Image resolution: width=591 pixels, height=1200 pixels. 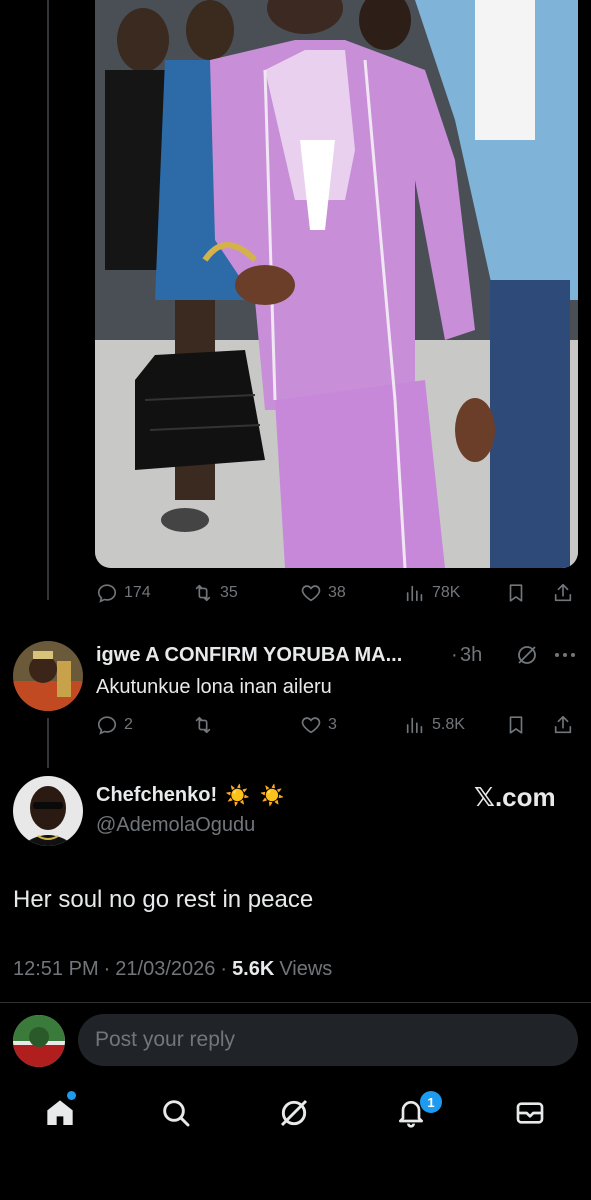 I want to click on reply-button: 174, so click(x=123, y=593).